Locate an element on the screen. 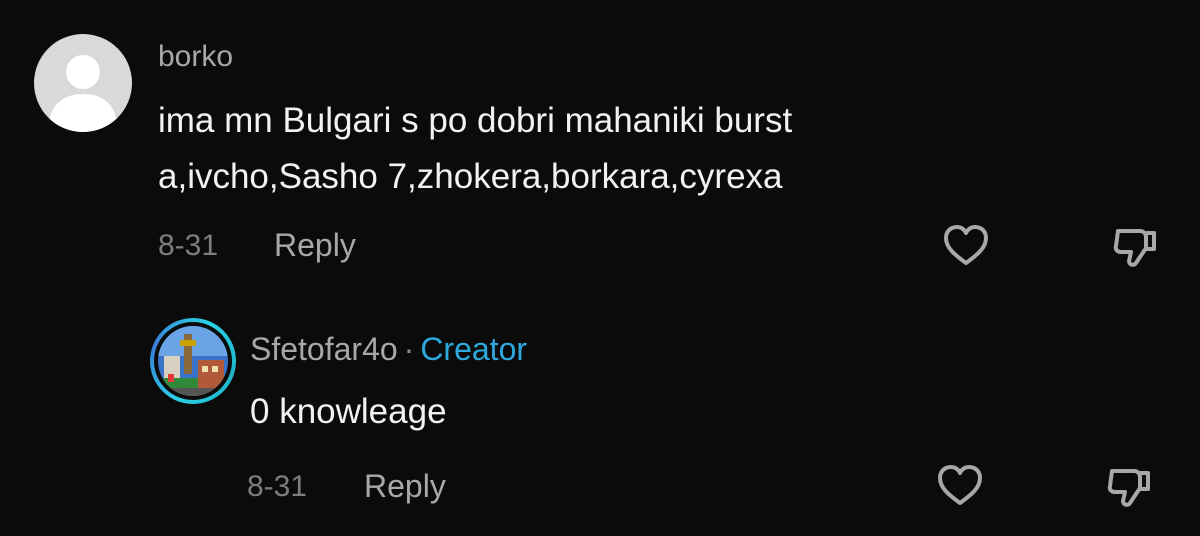 The width and height of the screenshot is (1200, 536). reply-text: 0 knowleage is located at coordinates (348, 411).